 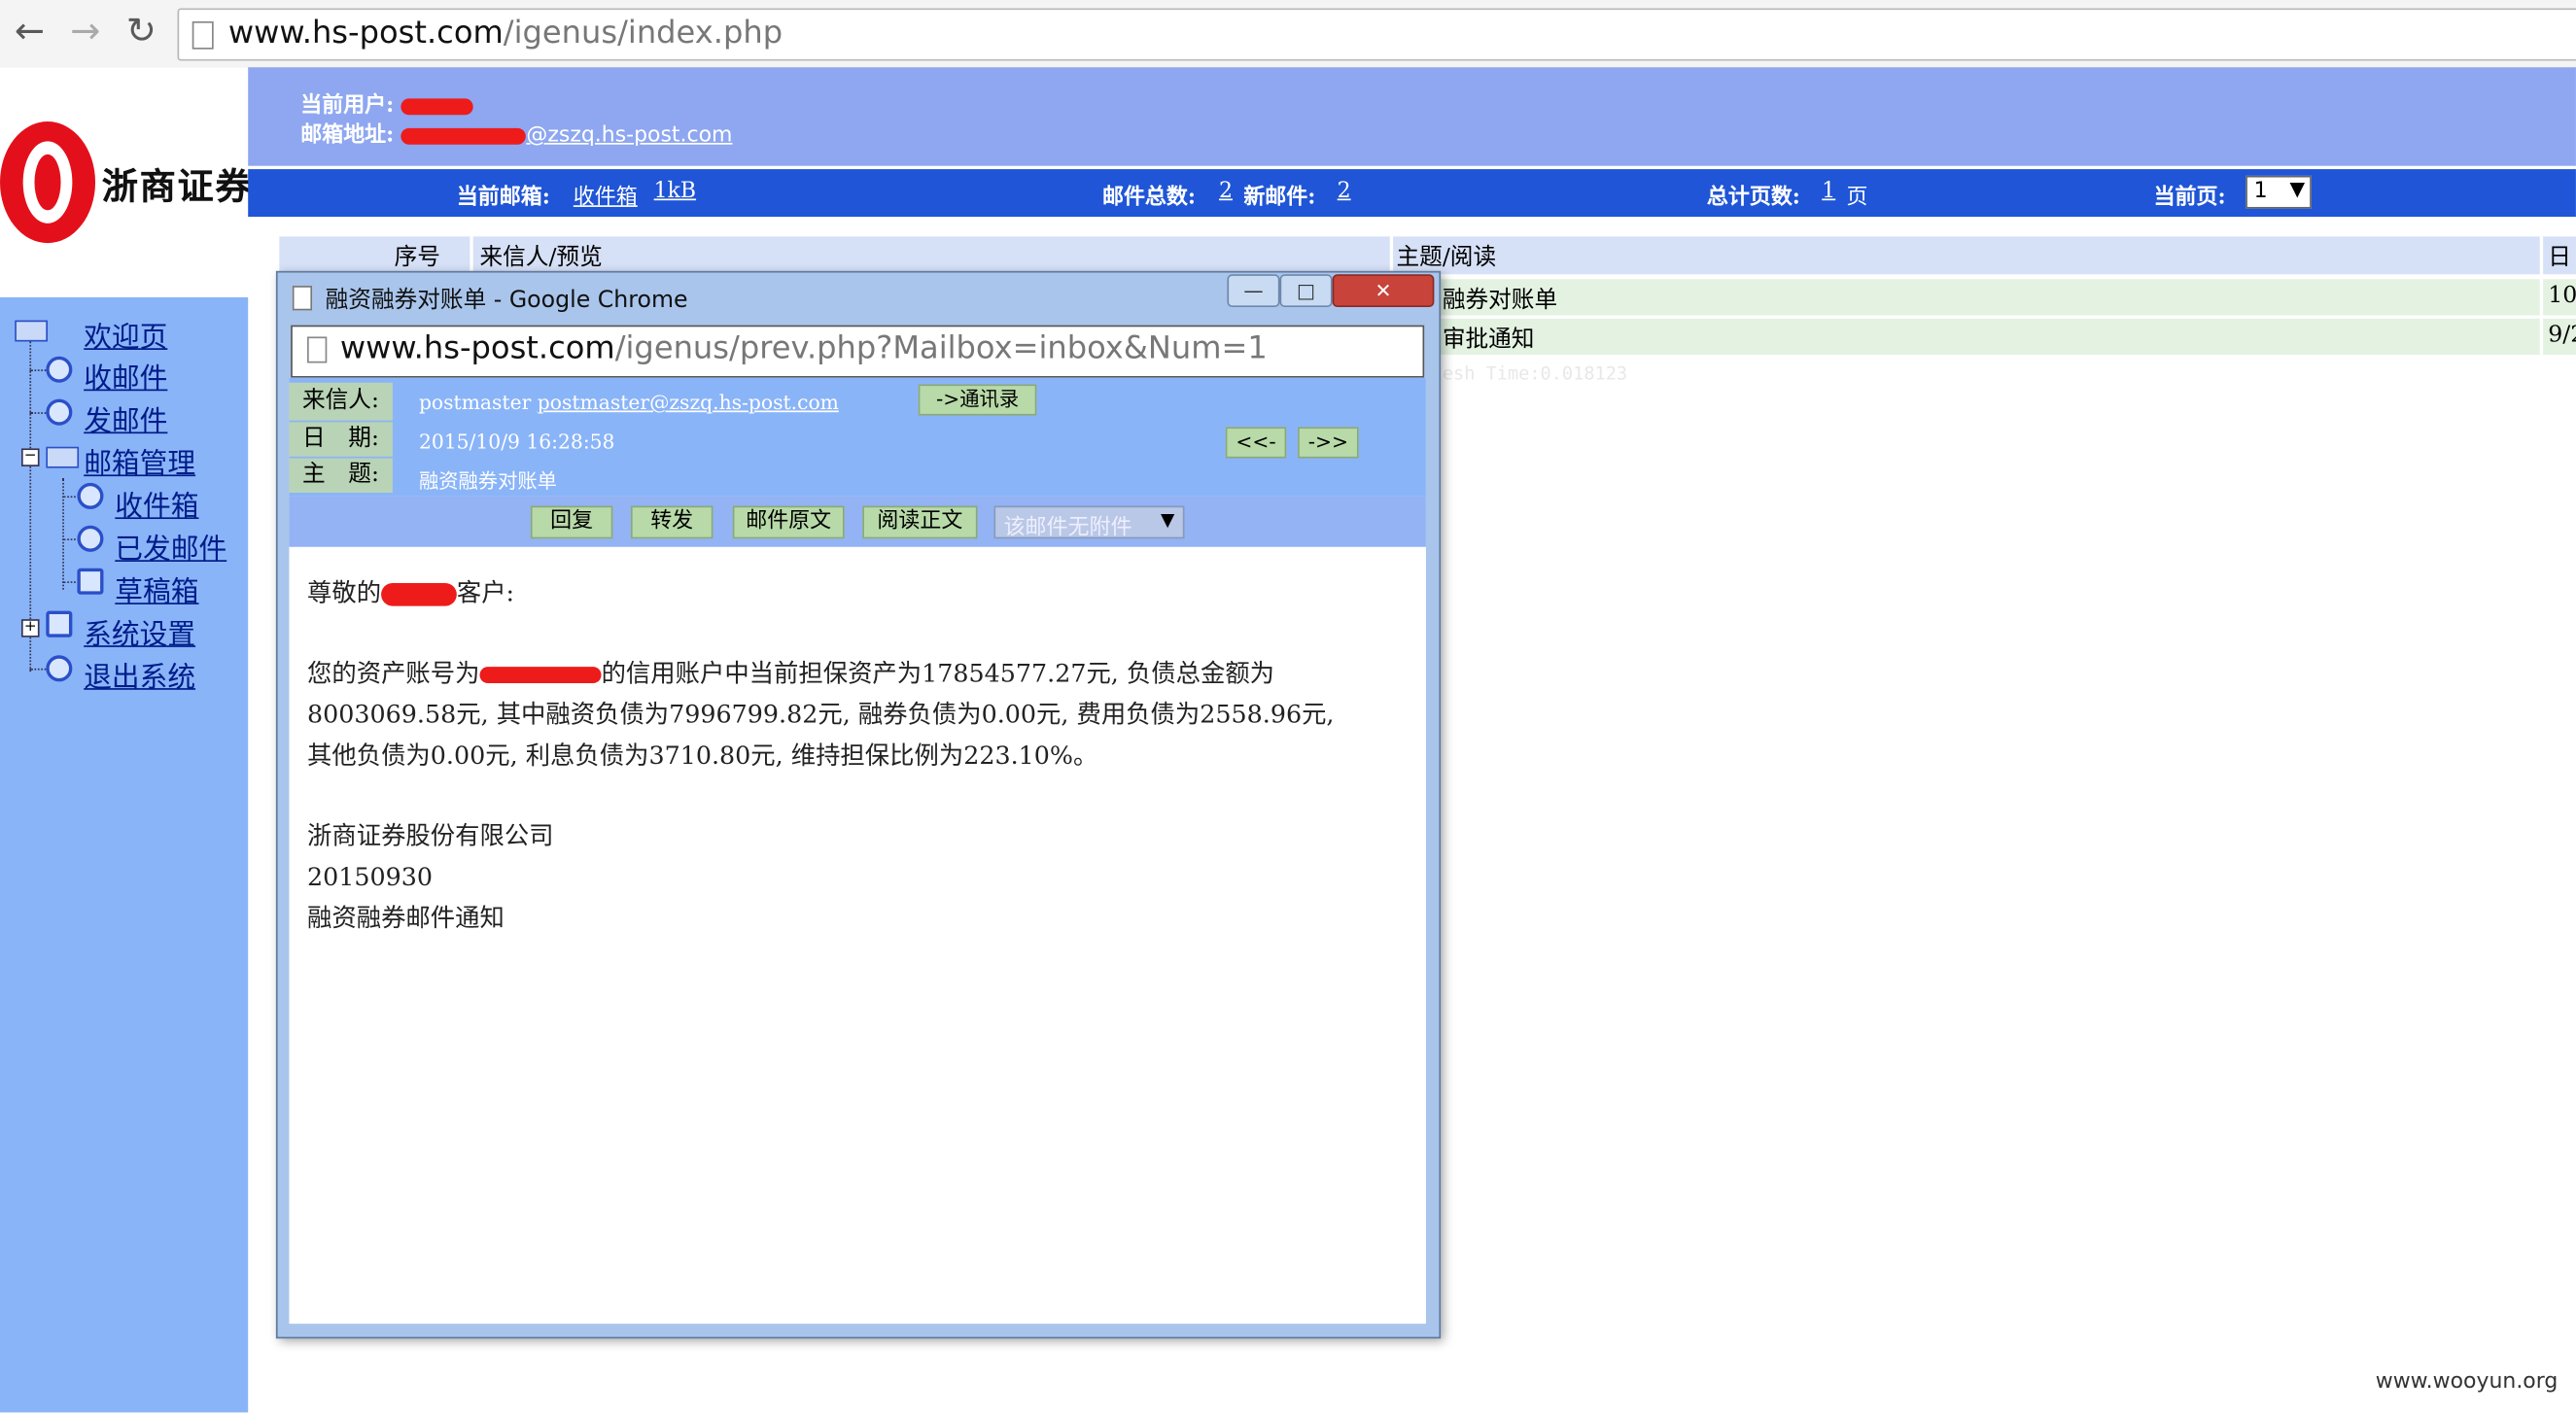 I want to click on email-address-link: @zszq.hs-post.com, so click(x=566, y=135).